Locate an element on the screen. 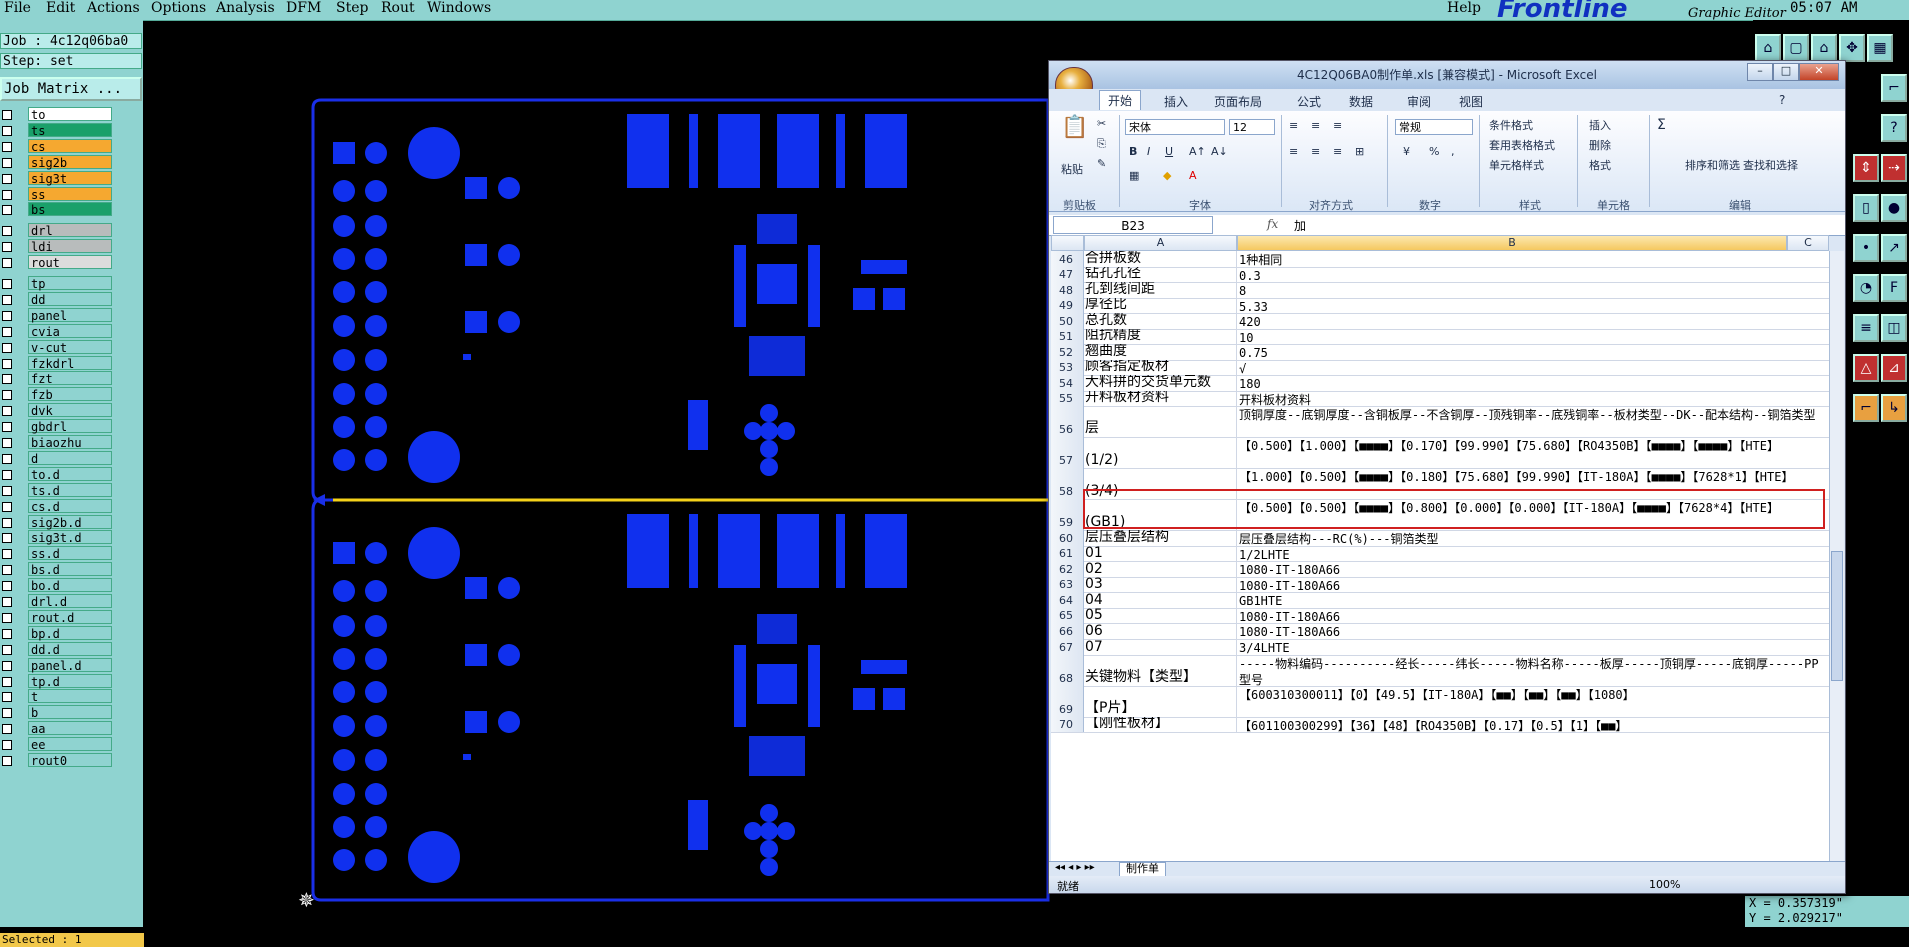 The width and height of the screenshot is (1909, 947). layer-row: fzkdrl is located at coordinates (71, 363).